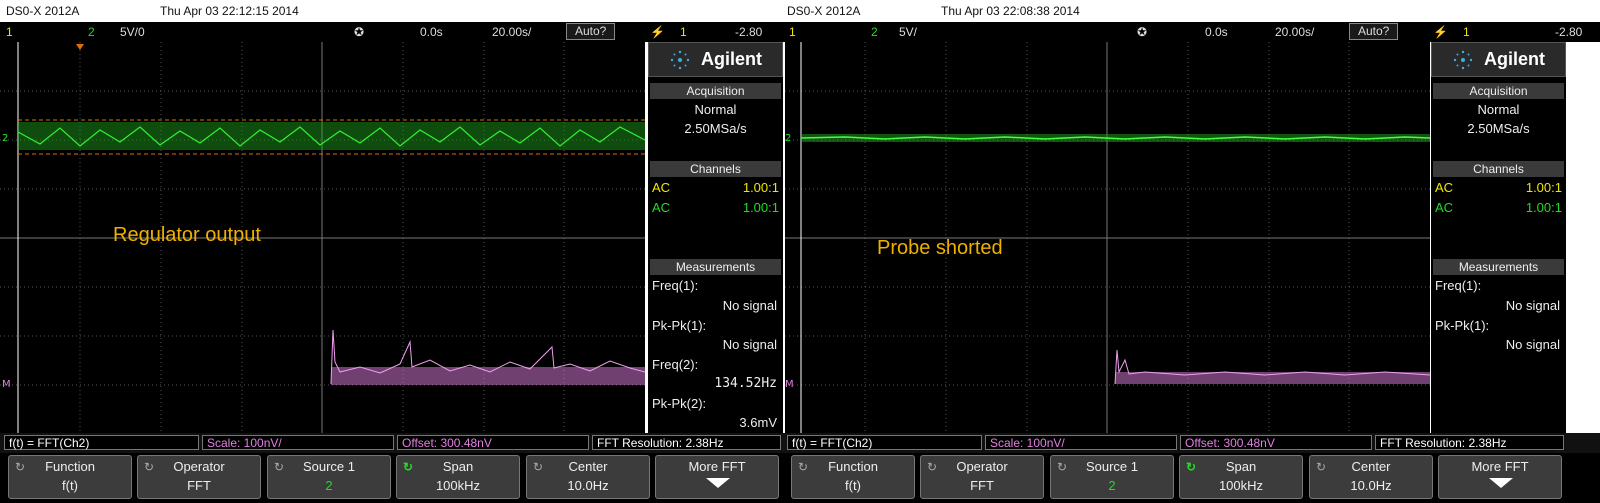  I want to click on softkey-value: f(t), so click(853, 485).